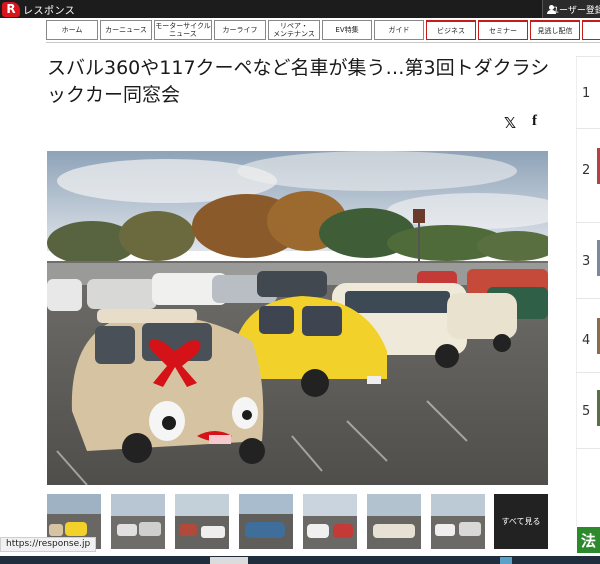 The height and width of the screenshot is (564, 600). Describe the element at coordinates (586, 93) in the screenshot. I see `ranking-number: 1` at that location.